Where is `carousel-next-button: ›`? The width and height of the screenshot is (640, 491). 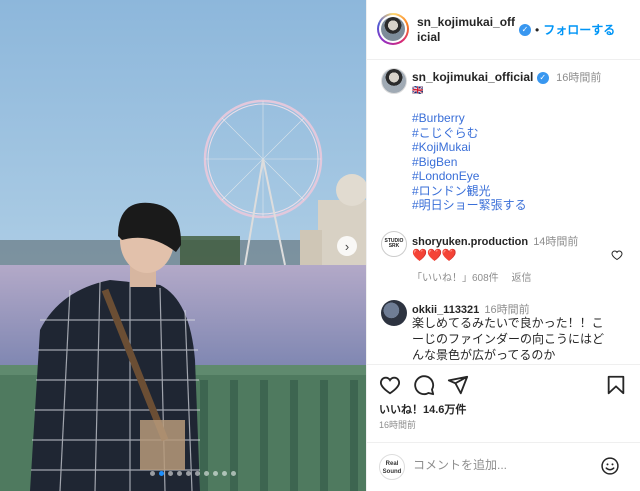 carousel-next-button: › is located at coordinates (347, 246).